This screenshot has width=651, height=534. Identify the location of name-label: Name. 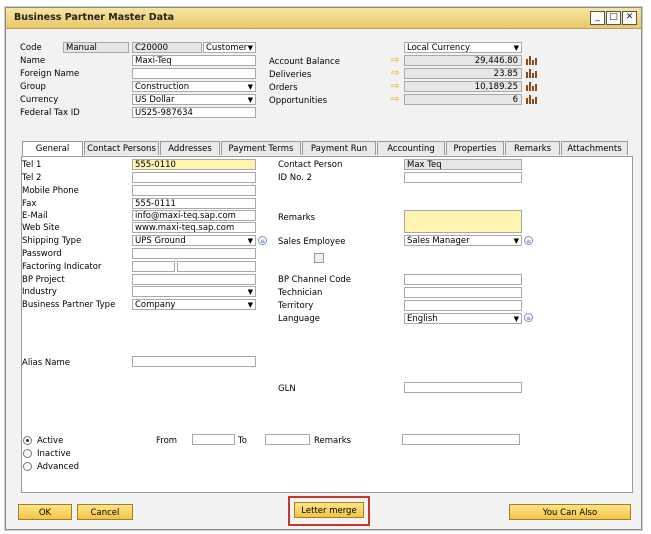
(33, 61).